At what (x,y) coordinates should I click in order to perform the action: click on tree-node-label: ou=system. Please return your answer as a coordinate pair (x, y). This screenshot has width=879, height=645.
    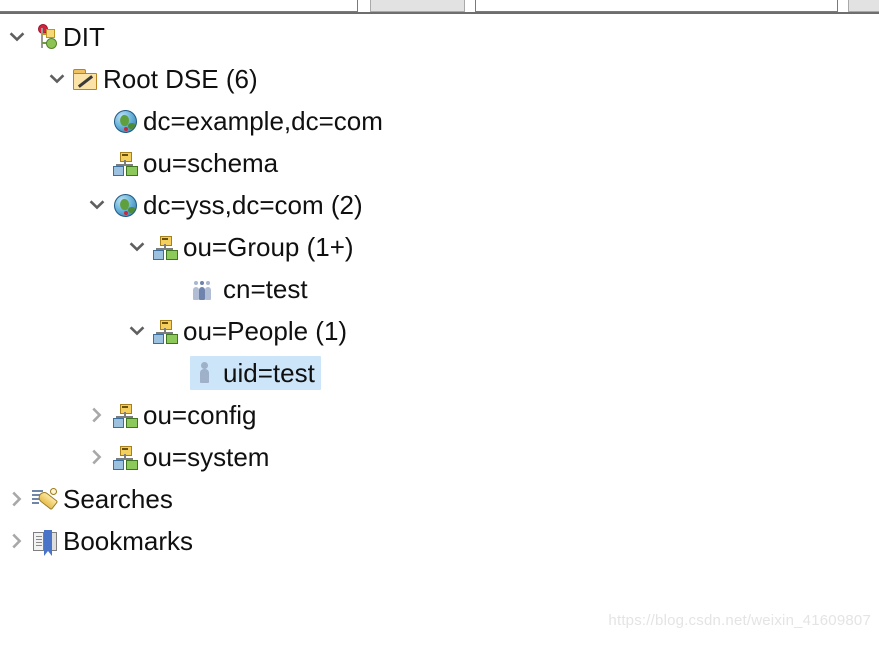
    Looking at the image, I should click on (206, 457).